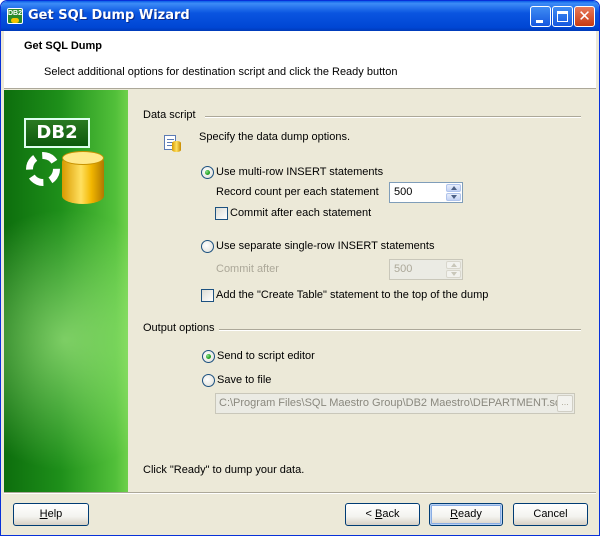 The image size is (600, 536). I want to click on save-to-file-label: Save to file, so click(244, 380).